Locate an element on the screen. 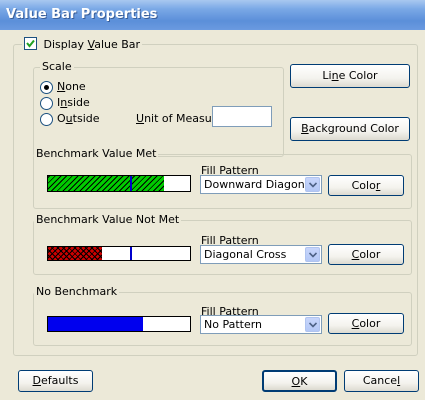  display-value-bar-legend: Display Value Bar is located at coordinates (82, 44).